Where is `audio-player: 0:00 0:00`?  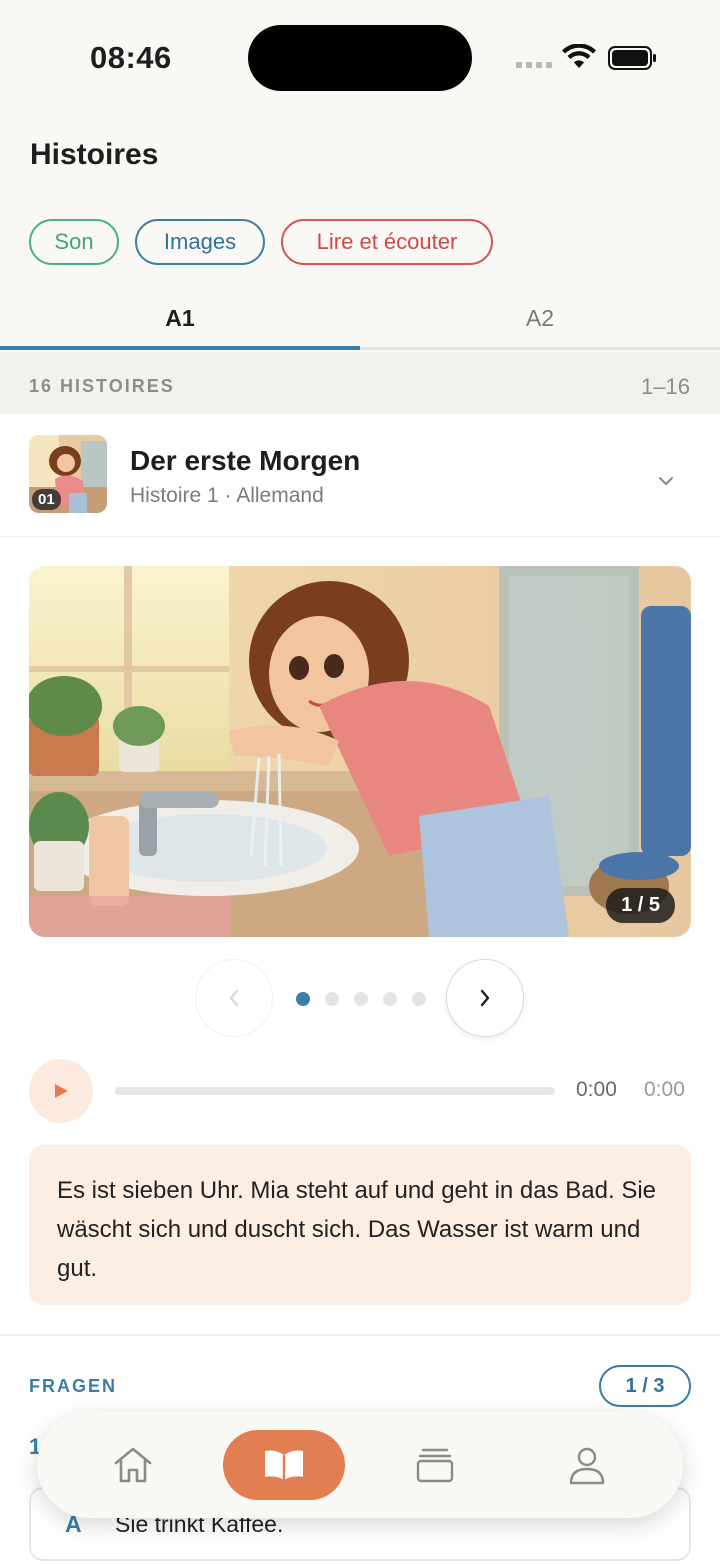
audio-player: 0:00 0:00 is located at coordinates (360, 1092).